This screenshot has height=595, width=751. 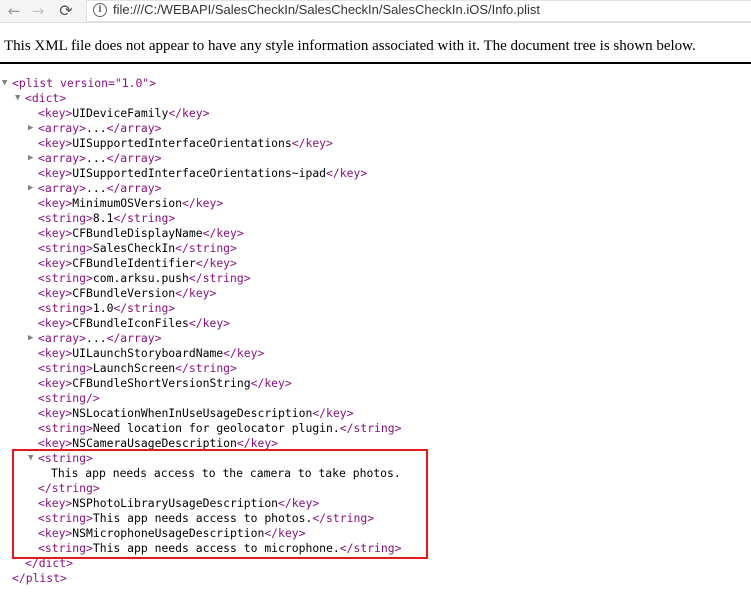 I want to click on xml-string-value: com.arksu.push, so click(x=140, y=278).